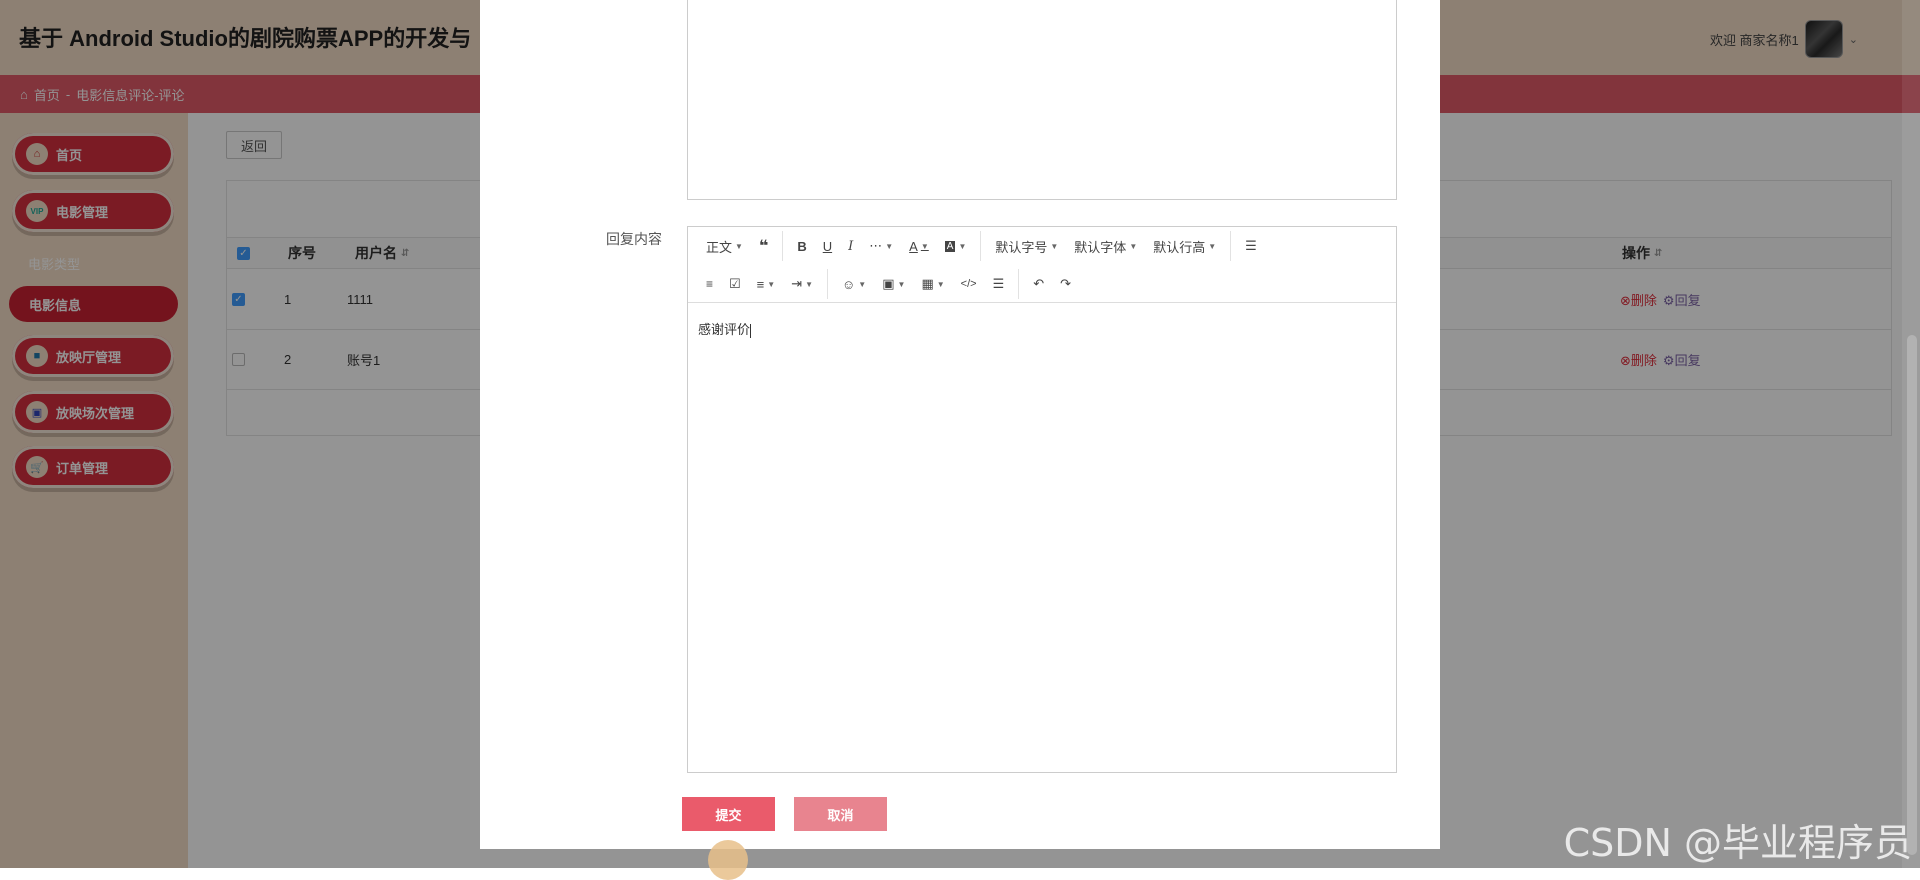  What do you see at coordinates (956, 246) in the screenshot?
I see `background-color-icon: A ▼` at bounding box center [956, 246].